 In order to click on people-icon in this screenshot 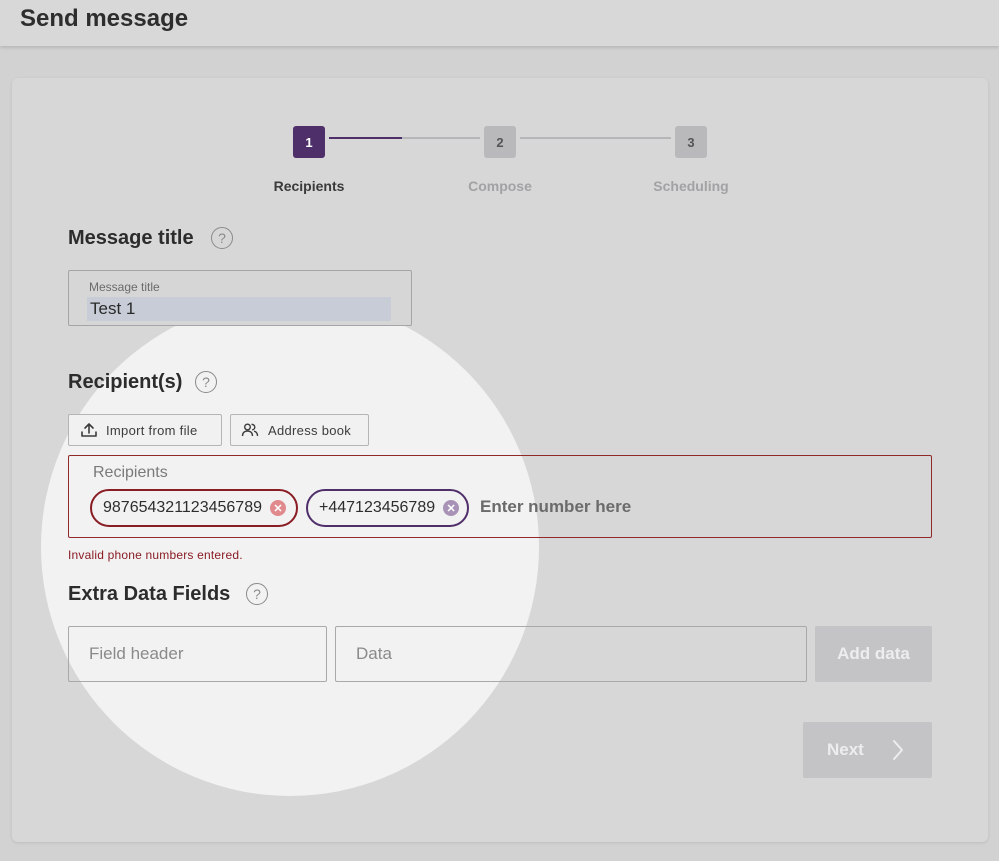, I will do `click(250, 430)`.